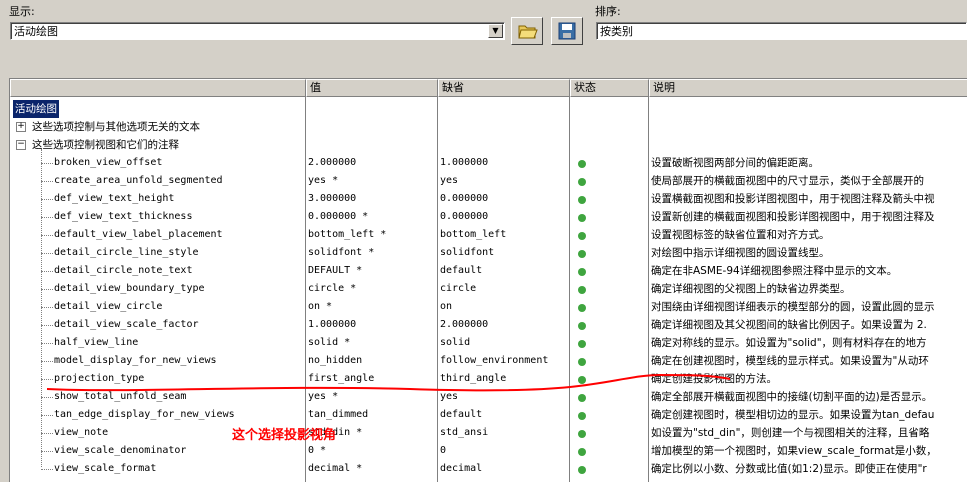 The image size is (967, 482). I want to click on save-icon, so click(567, 31).